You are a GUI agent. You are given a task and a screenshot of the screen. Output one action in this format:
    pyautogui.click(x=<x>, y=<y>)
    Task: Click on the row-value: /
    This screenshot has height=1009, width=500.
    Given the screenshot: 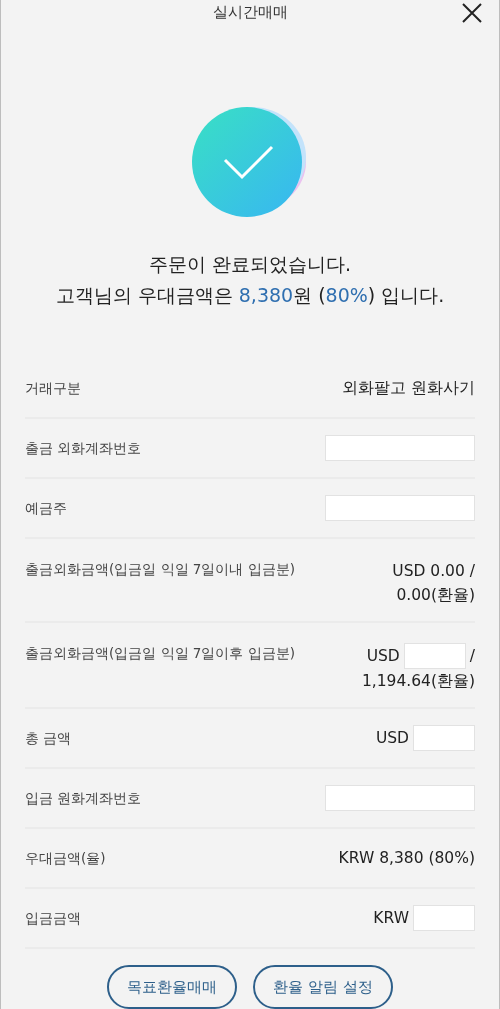 What is the action you would take?
    pyautogui.click(x=472, y=656)
    